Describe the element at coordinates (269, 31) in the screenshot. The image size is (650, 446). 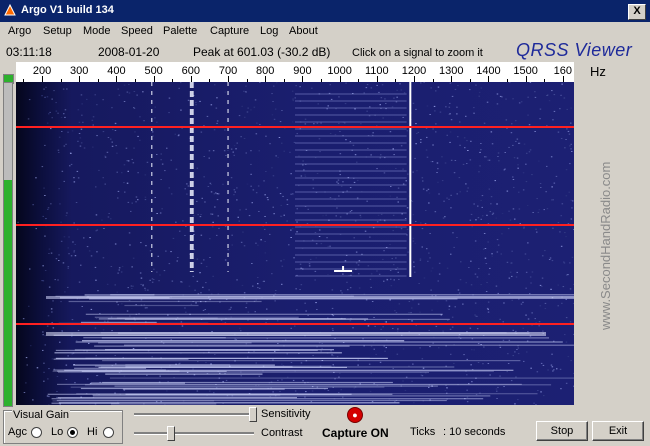
I see `menu-log: Log` at that location.